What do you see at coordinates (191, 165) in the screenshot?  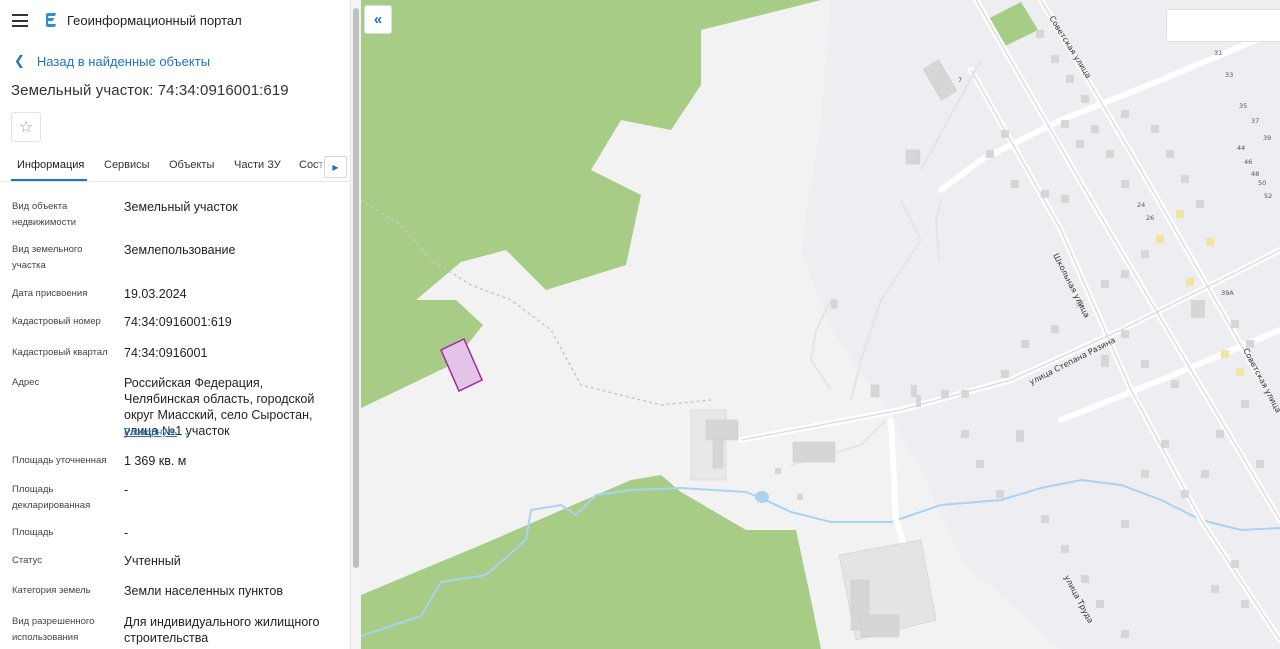 I see `tab-objects: Объекты` at bounding box center [191, 165].